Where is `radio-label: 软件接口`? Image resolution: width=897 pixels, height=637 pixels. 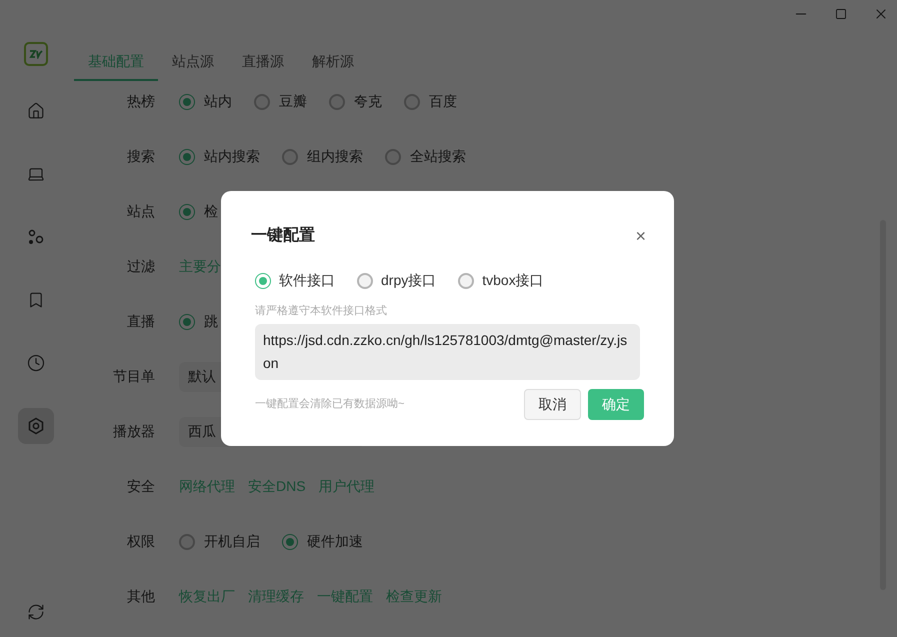 radio-label: 软件接口 is located at coordinates (307, 280).